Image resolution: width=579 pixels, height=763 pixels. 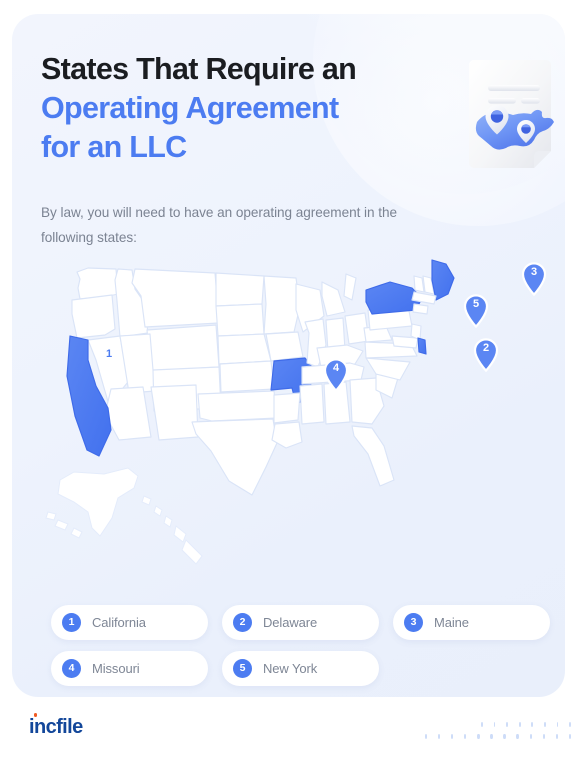 I want to click on legend-label: Missouri, so click(x=116, y=668).